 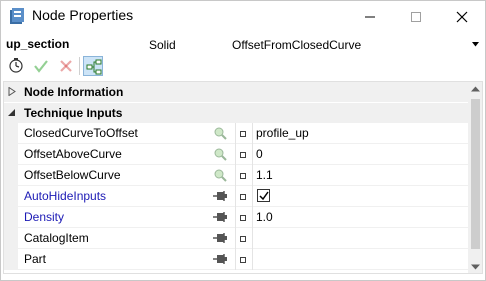 I want to click on close-icon, so click(x=462, y=17).